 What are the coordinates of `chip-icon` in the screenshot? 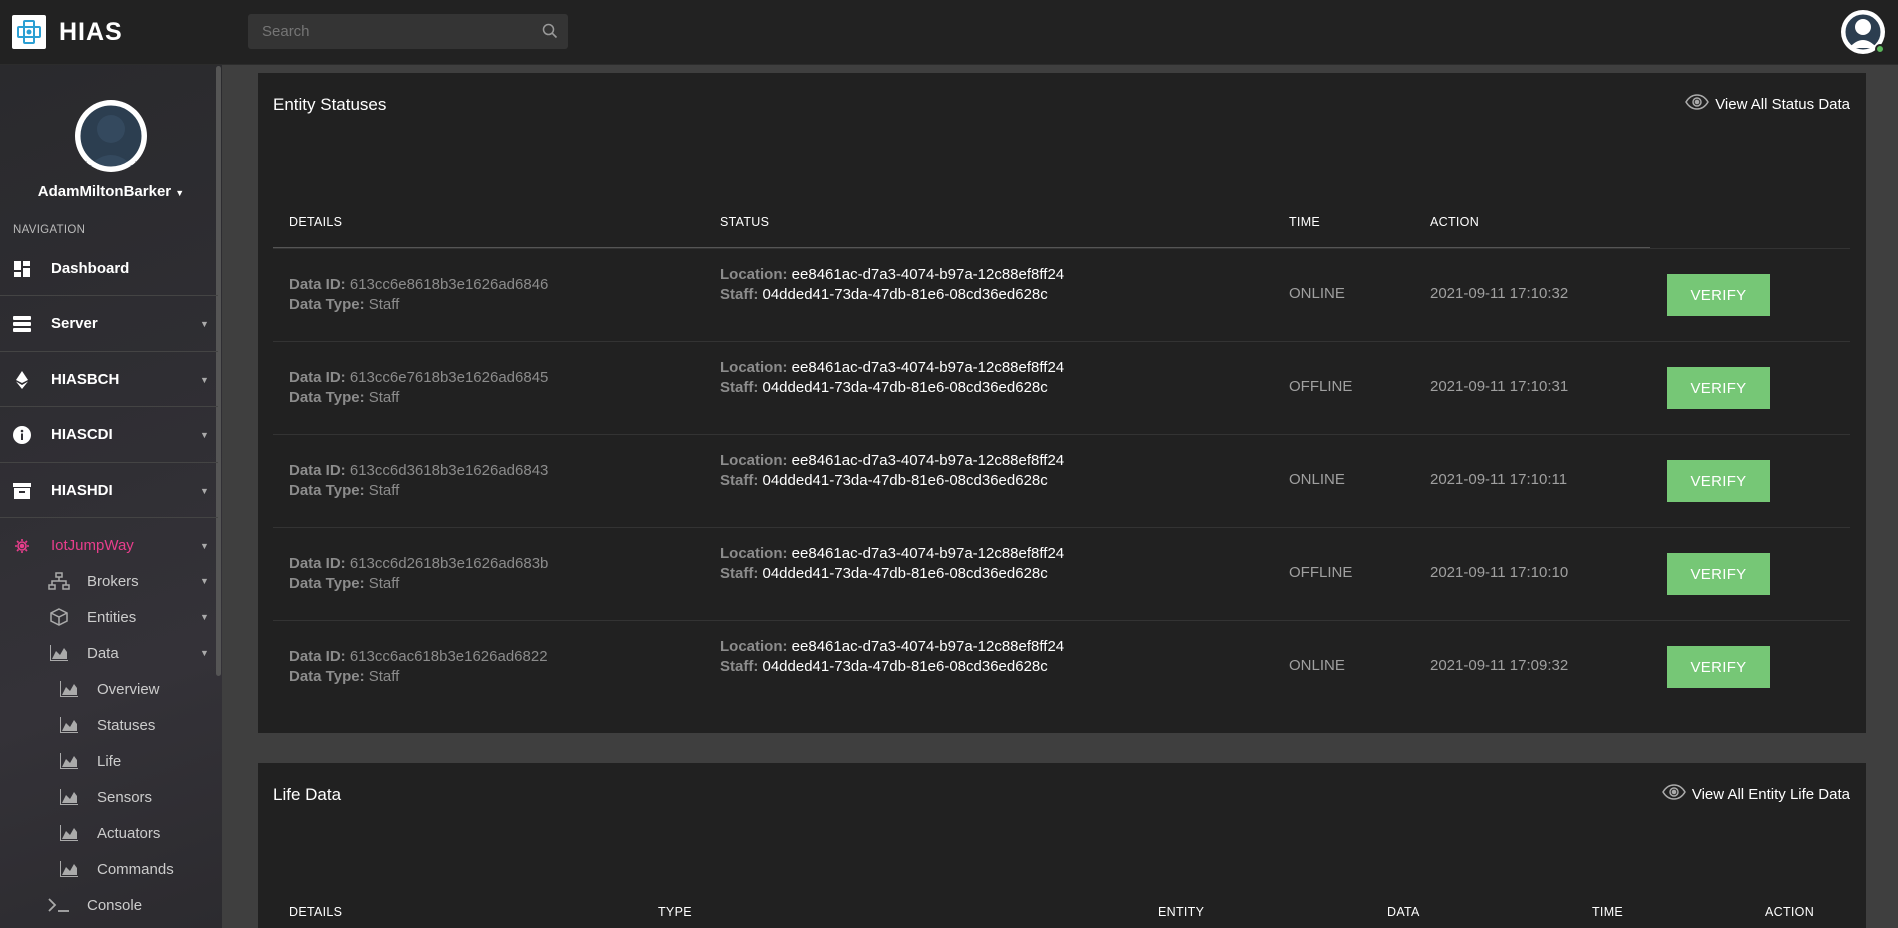 It's located at (22, 546).